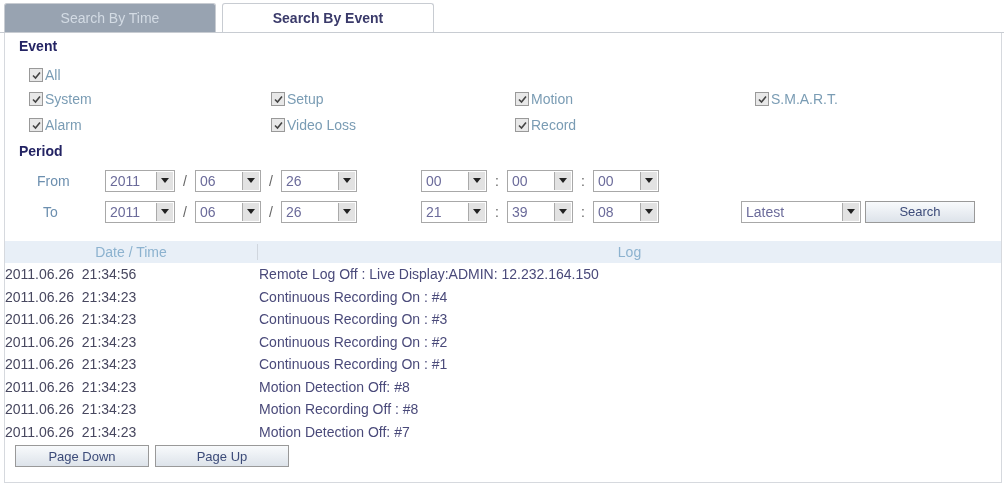 This screenshot has height=485, width=1006. I want to click on column-header: Date / Time, so click(131, 252).